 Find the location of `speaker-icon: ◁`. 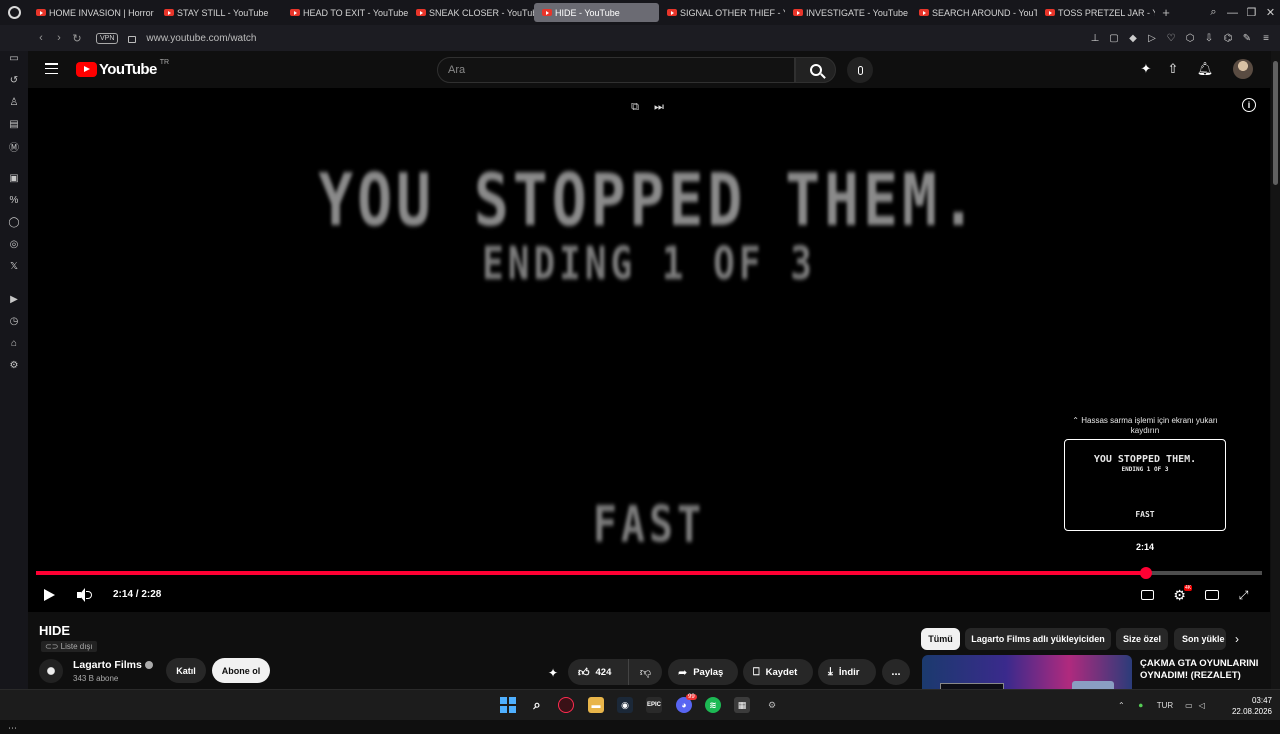

speaker-icon: ◁ is located at coordinates (1202, 705).